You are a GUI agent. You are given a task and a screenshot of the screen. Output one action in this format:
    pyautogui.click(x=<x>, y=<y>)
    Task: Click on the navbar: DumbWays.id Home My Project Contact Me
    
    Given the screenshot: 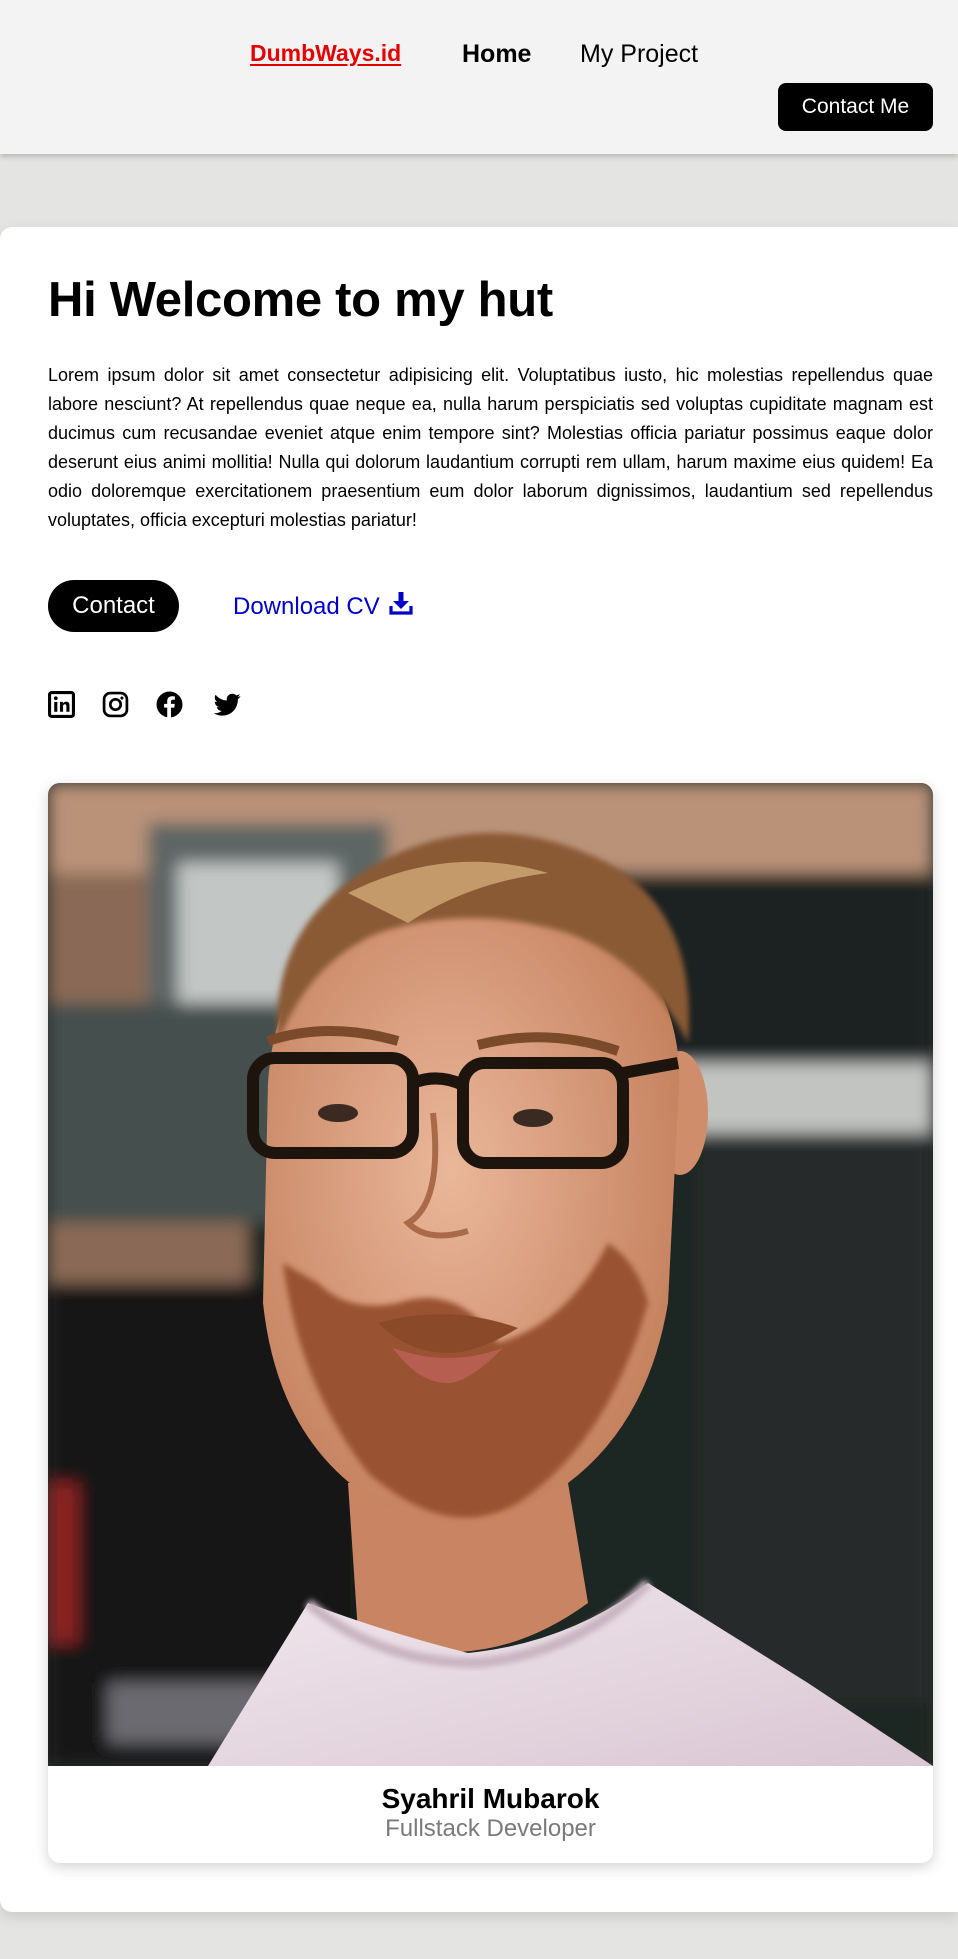 What is the action you would take?
    pyautogui.click(x=479, y=77)
    